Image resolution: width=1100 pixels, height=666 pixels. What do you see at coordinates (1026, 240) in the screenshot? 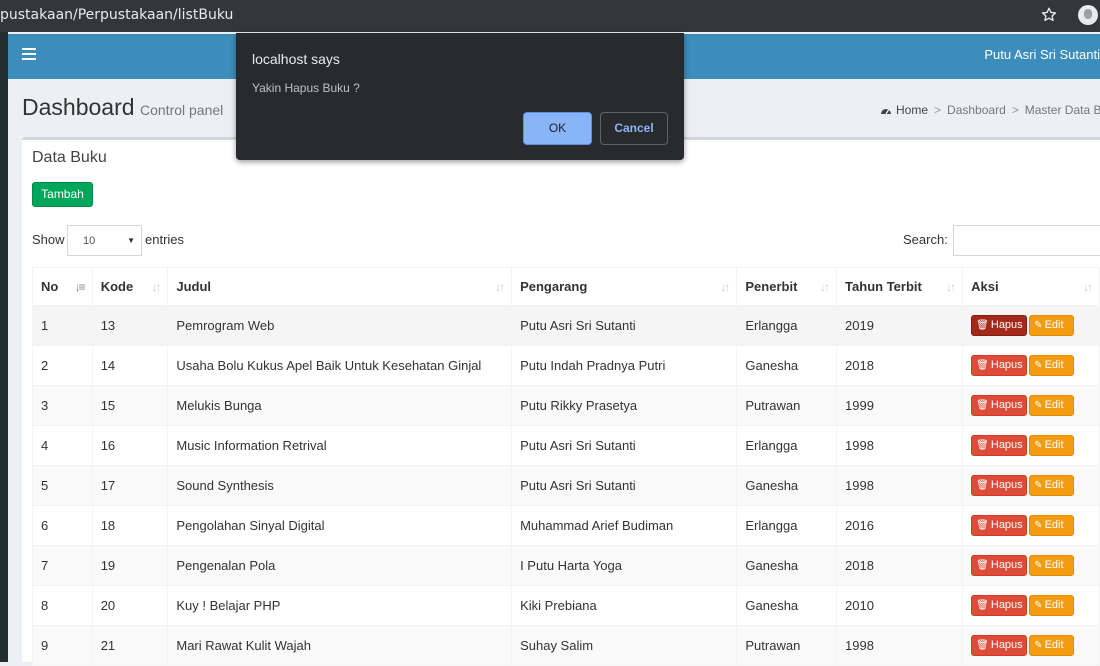
I see `search-input` at bounding box center [1026, 240].